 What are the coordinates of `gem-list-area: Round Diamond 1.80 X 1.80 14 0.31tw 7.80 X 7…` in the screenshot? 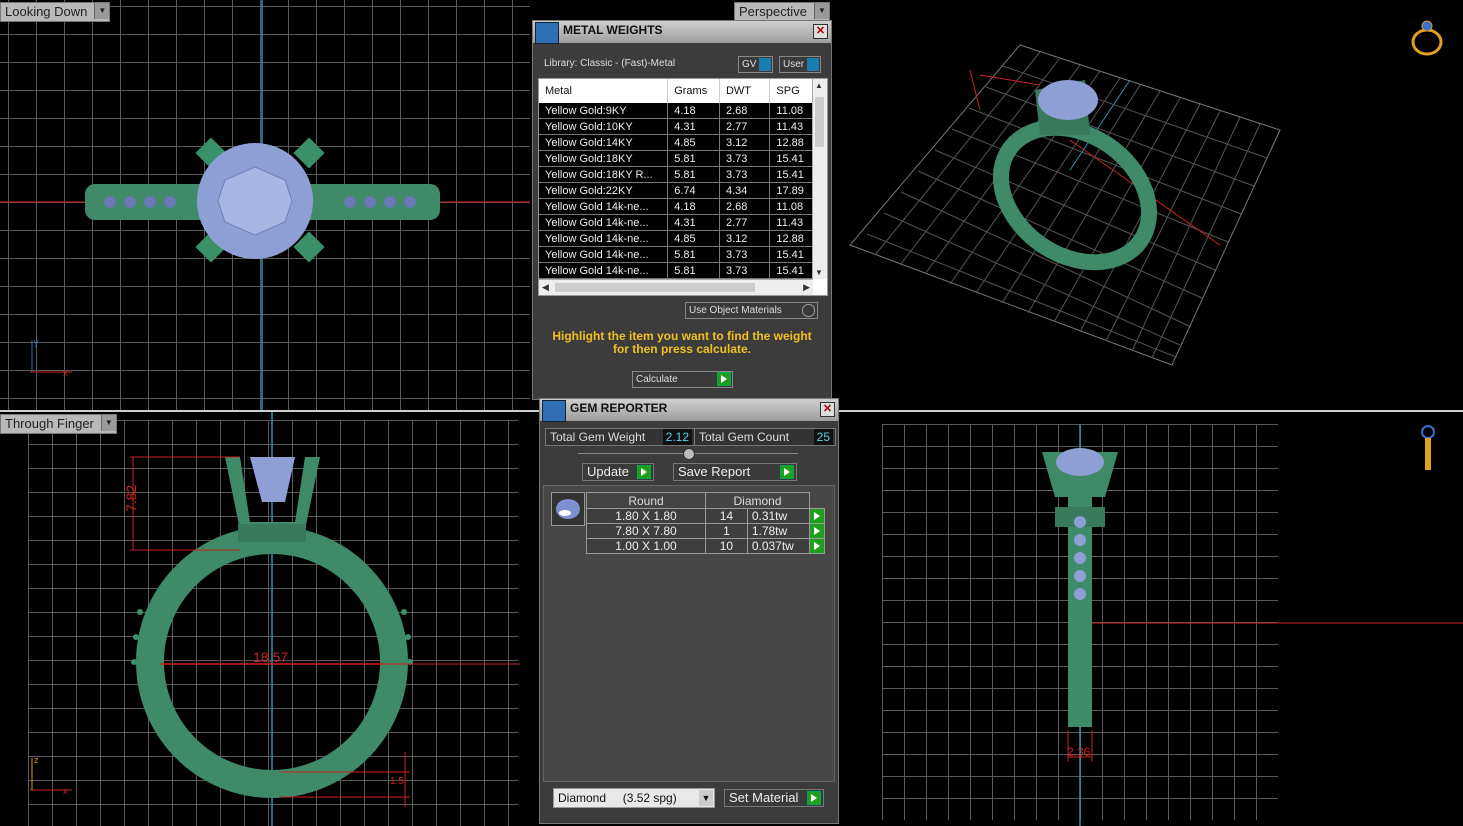 It's located at (689, 633).